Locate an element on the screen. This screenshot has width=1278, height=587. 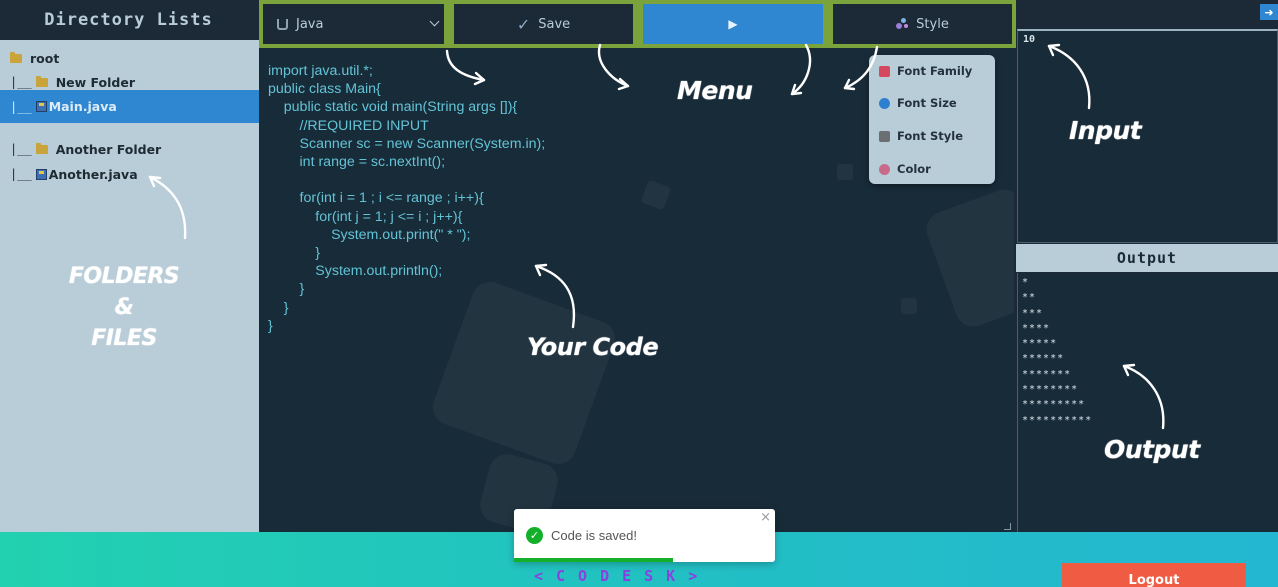
annotation-line: & is located at coordinates (124, 307).